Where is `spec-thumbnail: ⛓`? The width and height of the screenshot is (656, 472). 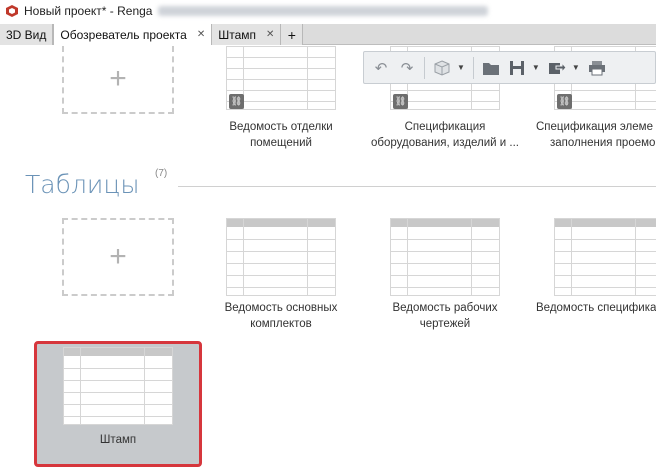
spec-thumbnail: ⛓ is located at coordinates (281, 78).